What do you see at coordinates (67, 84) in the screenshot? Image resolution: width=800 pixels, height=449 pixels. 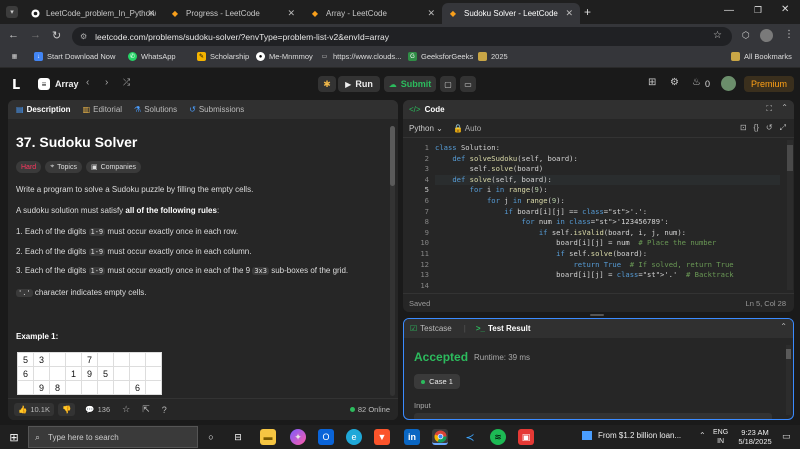 I see `problem-list-name: Array` at bounding box center [67, 84].